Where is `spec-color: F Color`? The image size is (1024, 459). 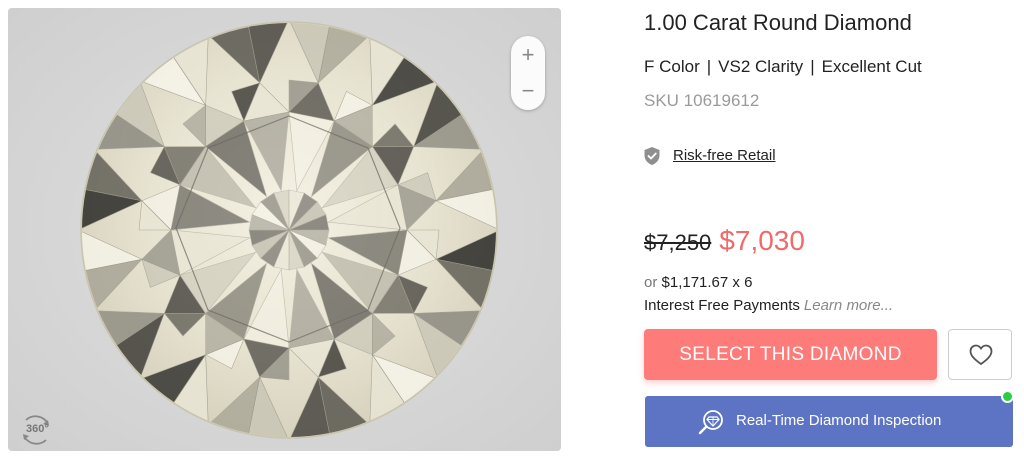
spec-color: F Color is located at coordinates (672, 66).